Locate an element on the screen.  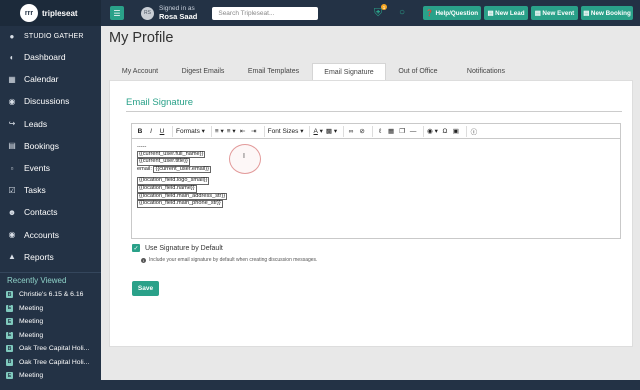
sidebar-item-label: Accounts is located at coordinates (41, 234).